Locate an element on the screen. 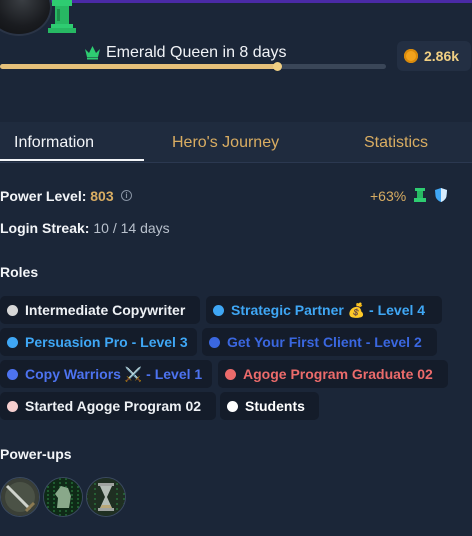  profile-tabs: Information Hero's Journey Statistics is located at coordinates (236, 142).